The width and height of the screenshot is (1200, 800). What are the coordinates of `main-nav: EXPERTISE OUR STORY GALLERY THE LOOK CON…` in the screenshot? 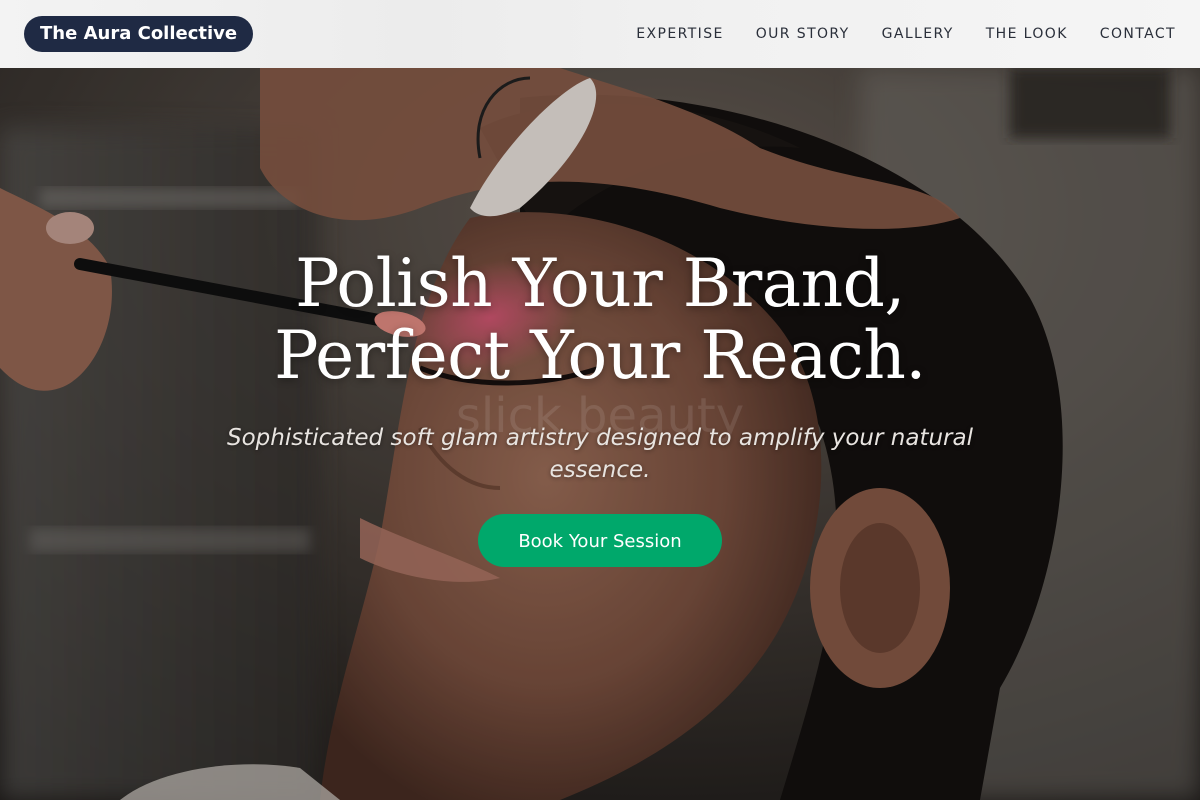 It's located at (906, 34).